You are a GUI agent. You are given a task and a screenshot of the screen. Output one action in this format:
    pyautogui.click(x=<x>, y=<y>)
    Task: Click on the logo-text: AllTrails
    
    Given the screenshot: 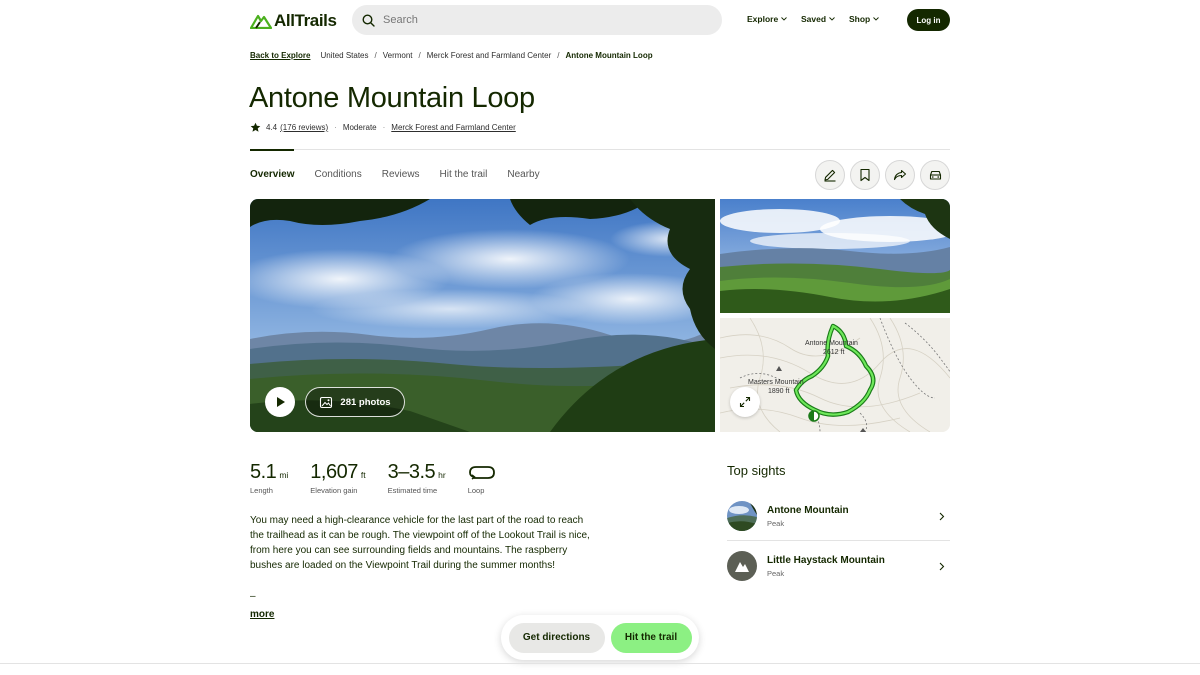 What is the action you would take?
    pyautogui.click(x=305, y=20)
    